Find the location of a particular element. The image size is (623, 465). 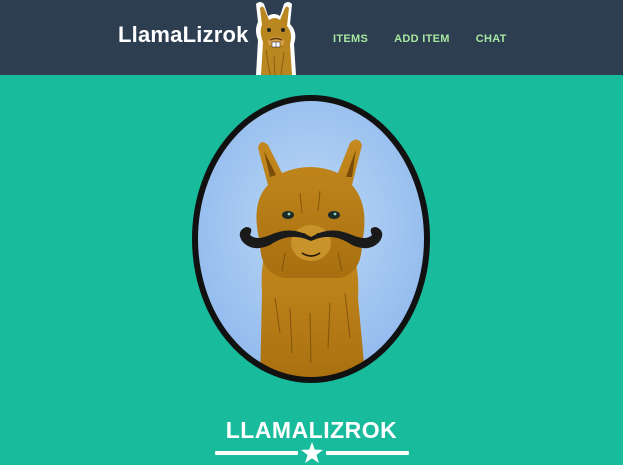

brand-link: LlamaLizrok is located at coordinates (183, 35).